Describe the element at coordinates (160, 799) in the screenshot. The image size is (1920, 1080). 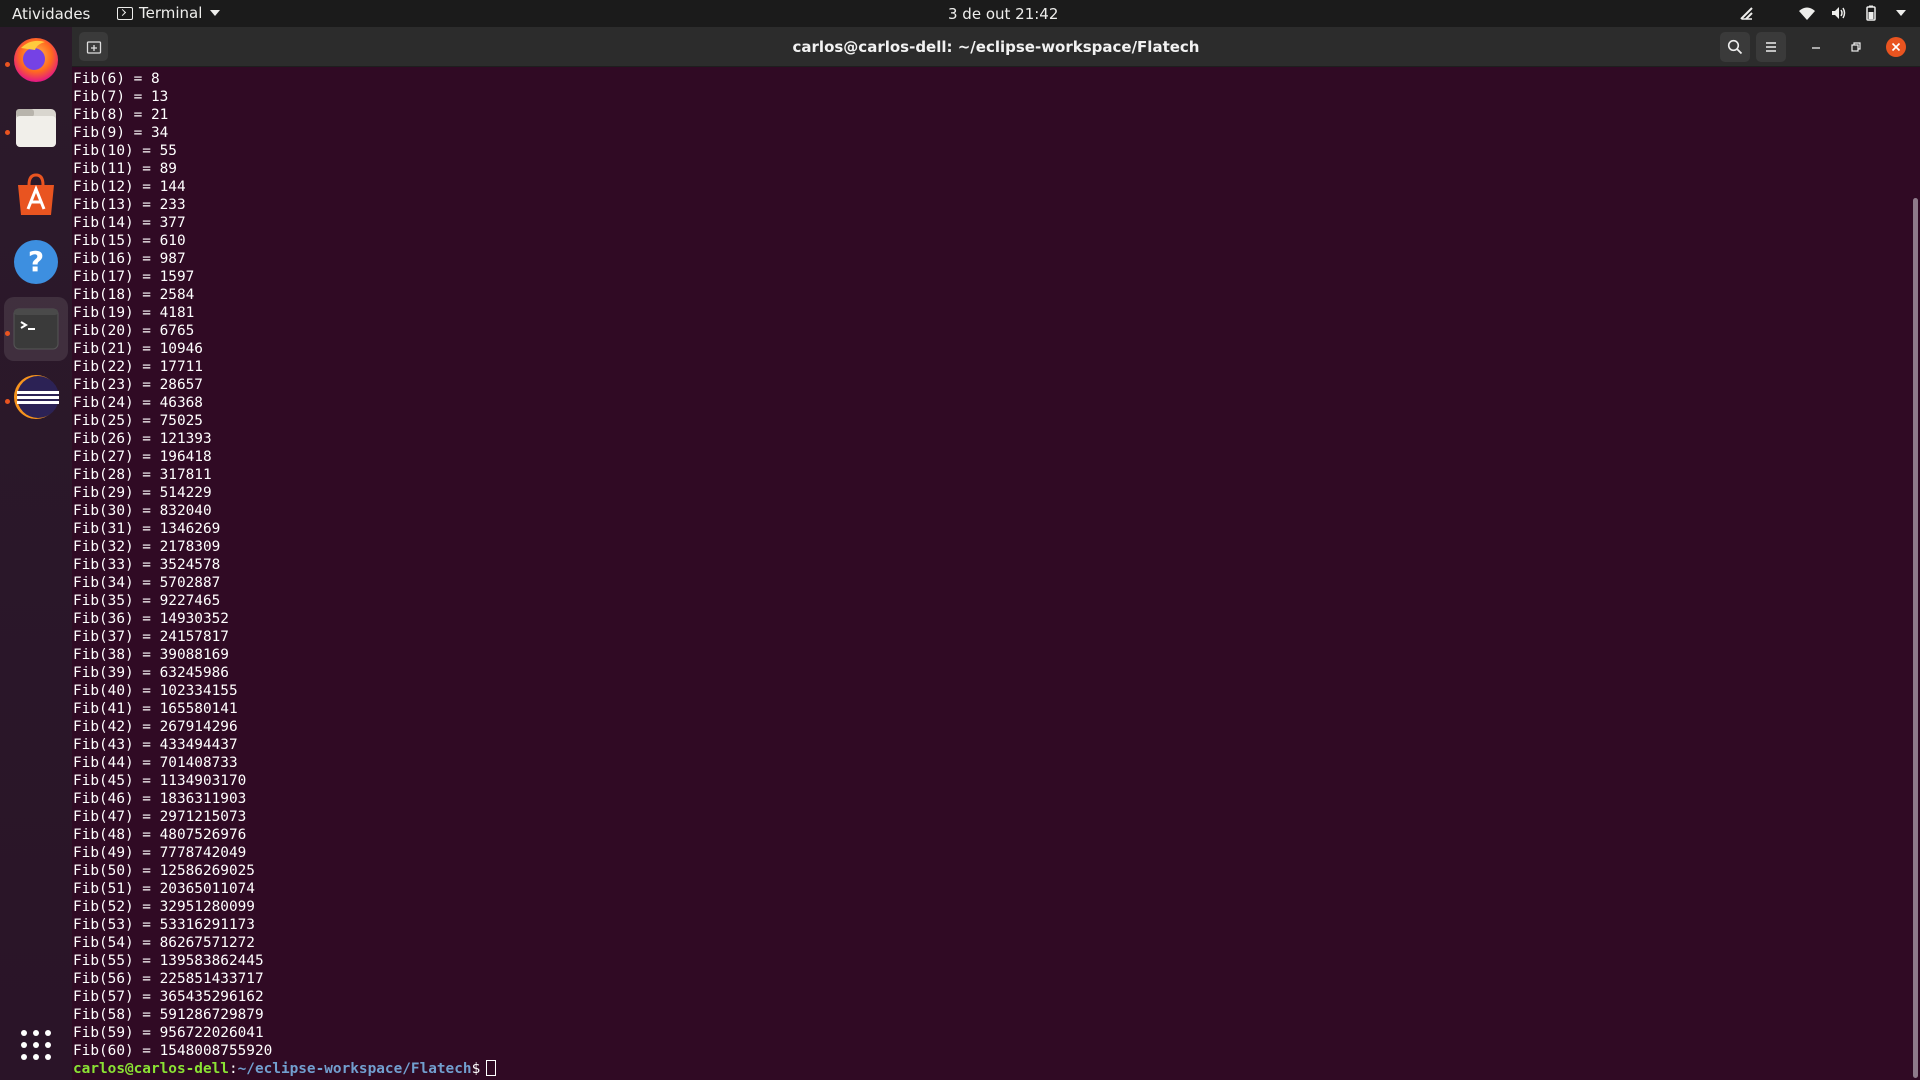
I see `terminal-line: Fib(46) = 1836311903` at that location.